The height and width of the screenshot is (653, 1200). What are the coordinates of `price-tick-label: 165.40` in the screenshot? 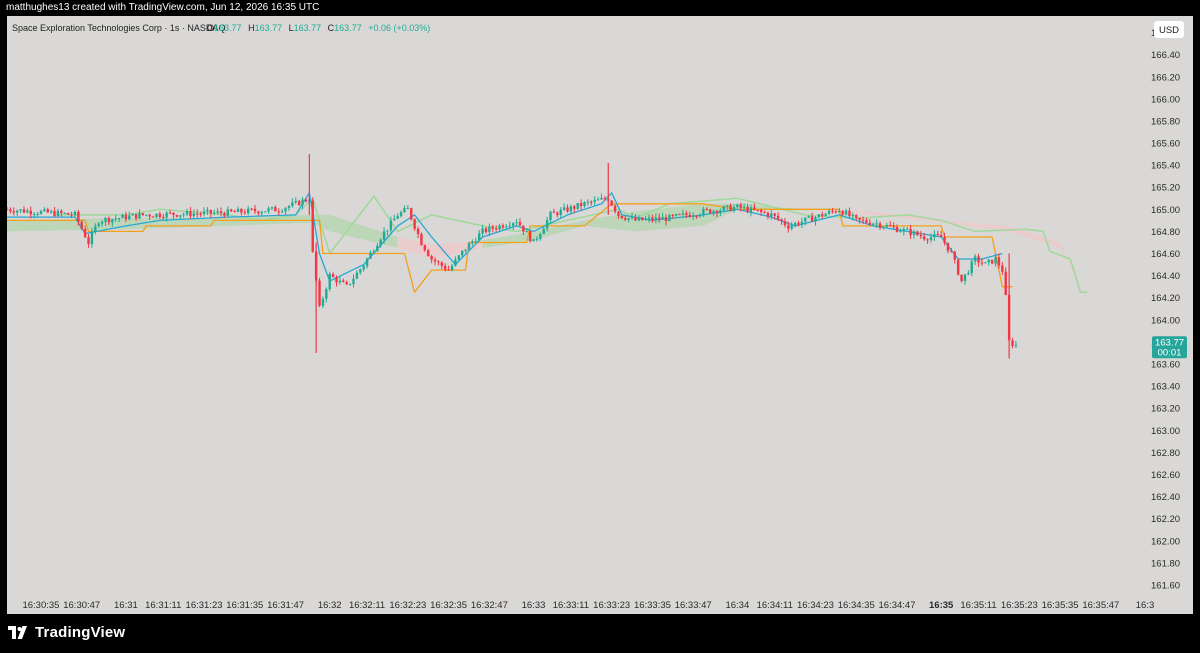 It's located at (1165, 166).